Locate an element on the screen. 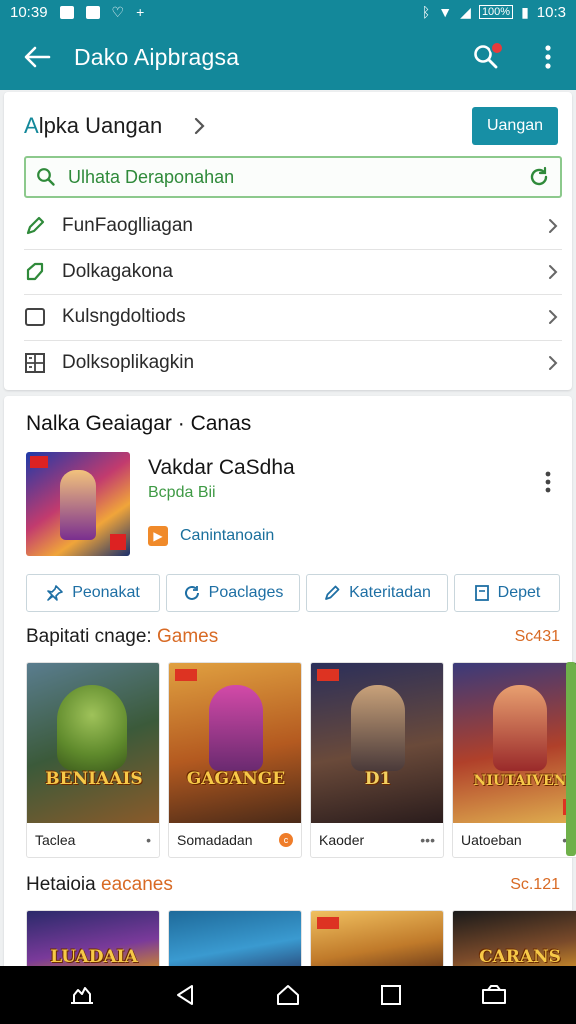 The image size is (576, 1024). primary-action-button: Uangan is located at coordinates (515, 126).